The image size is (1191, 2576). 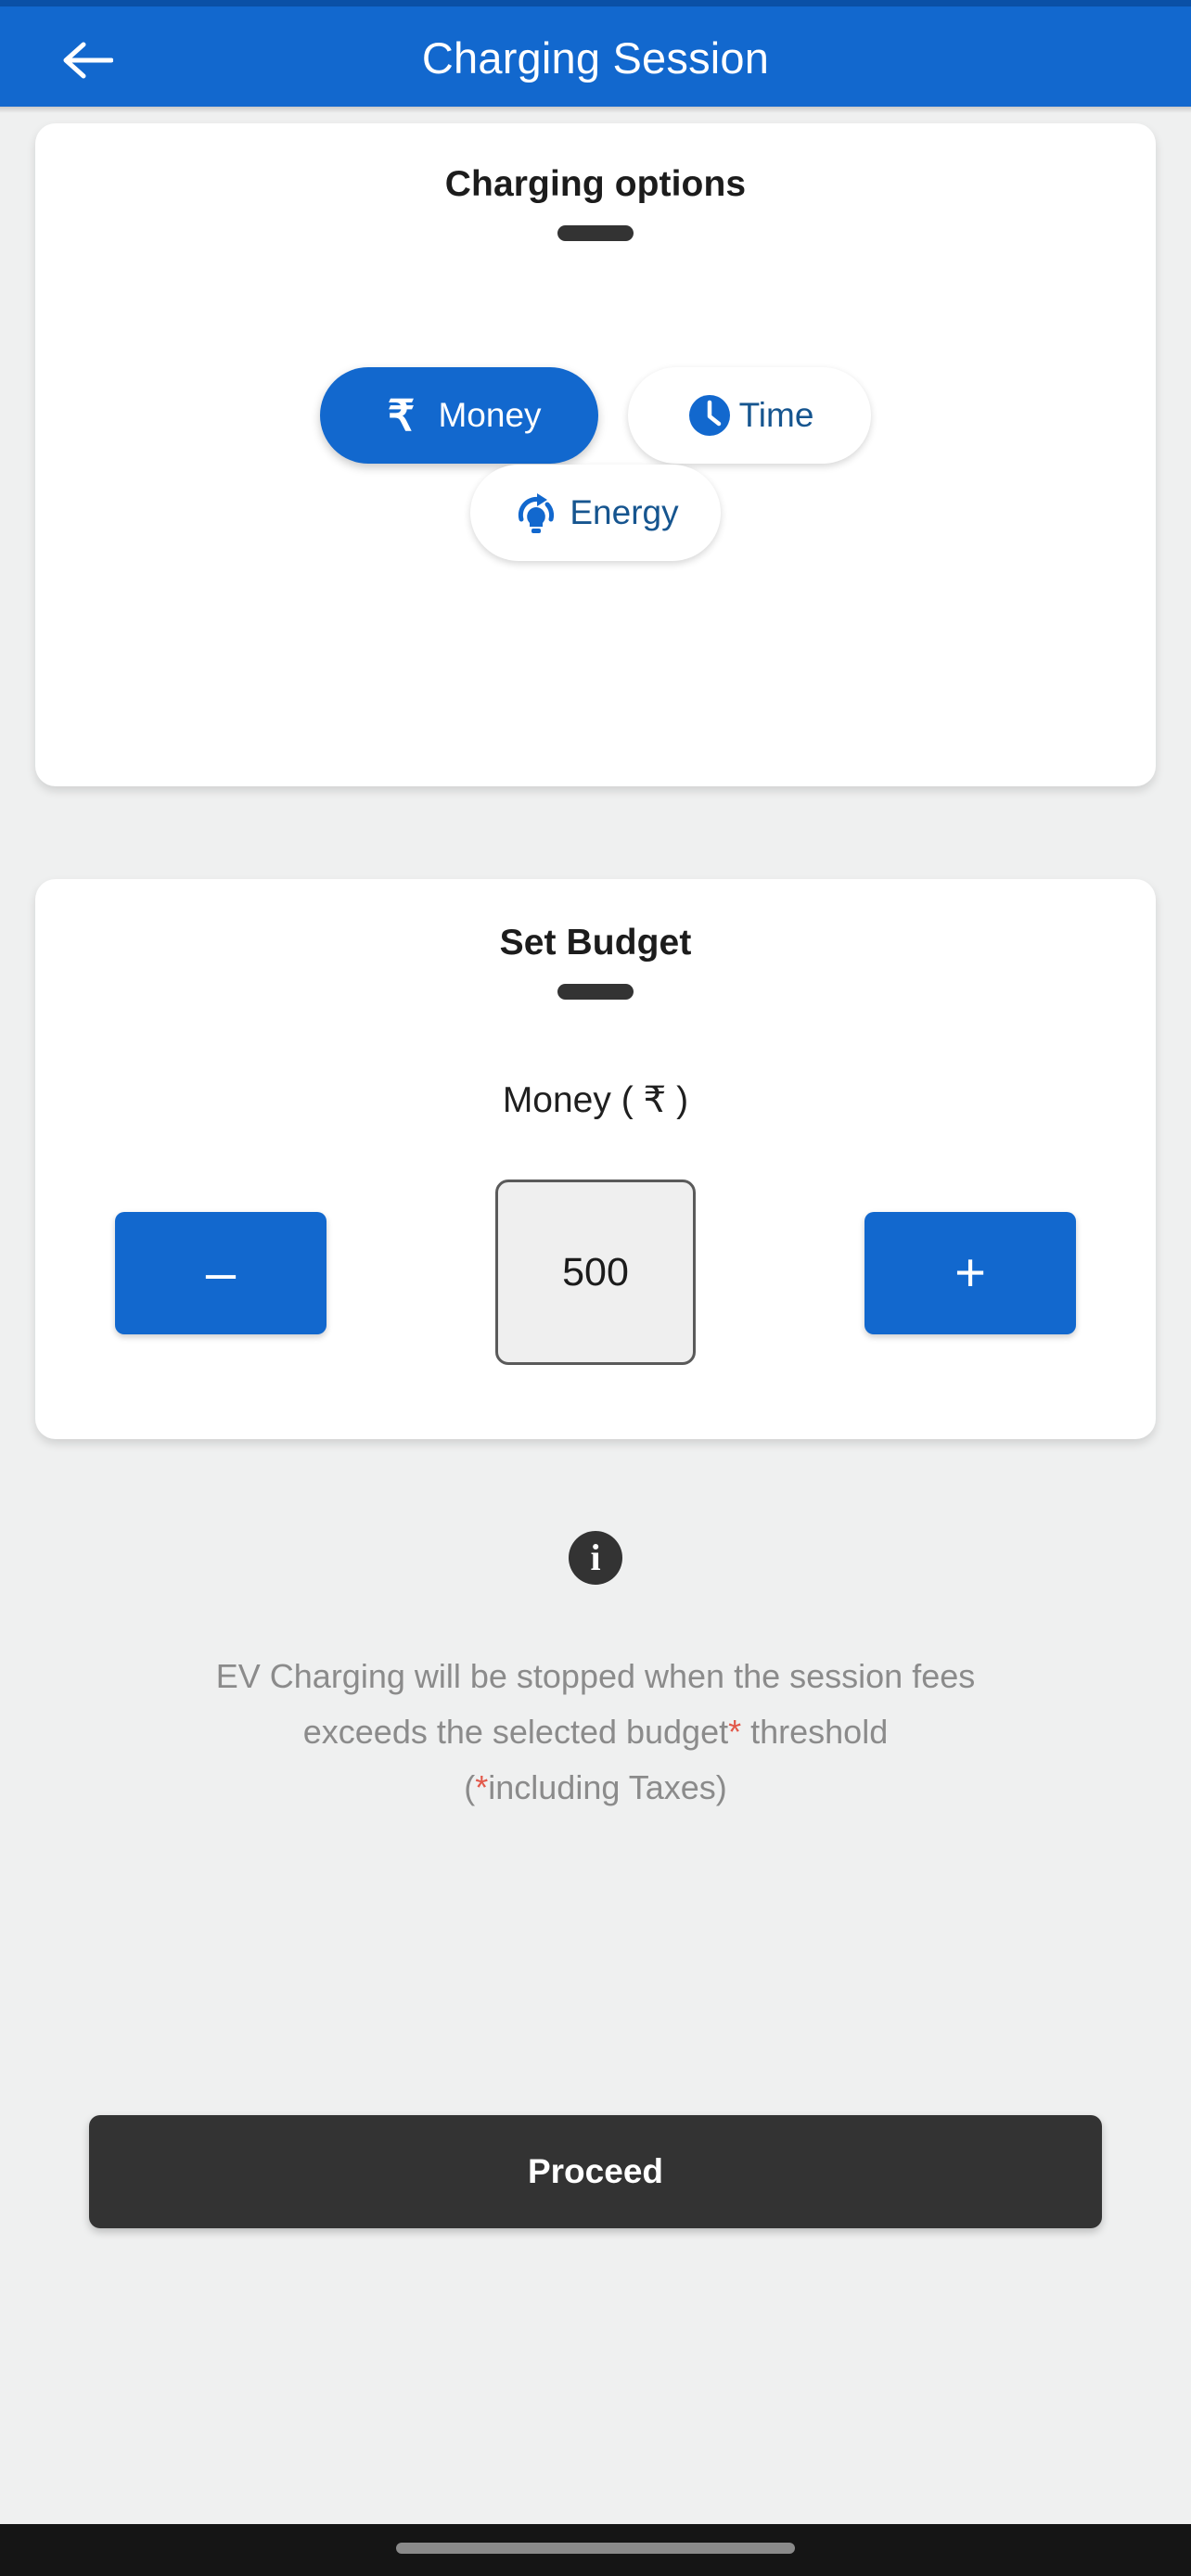 What do you see at coordinates (221, 1273) in the screenshot?
I see `budget-decrement-button: –` at bounding box center [221, 1273].